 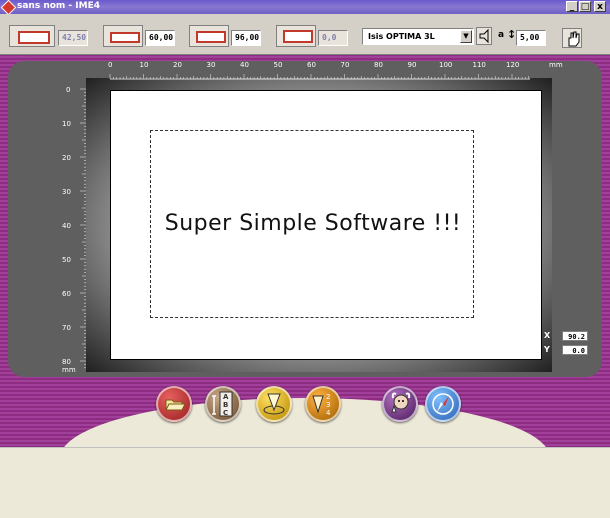 What do you see at coordinates (66, 158) in the screenshot?
I see `ruler-v-label: 20` at bounding box center [66, 158].